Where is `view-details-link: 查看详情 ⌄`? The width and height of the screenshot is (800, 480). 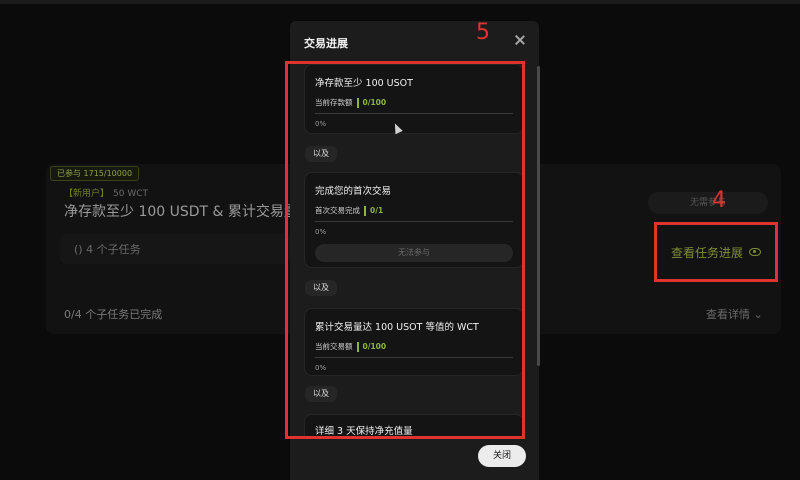 view-details-link: 查看详情 ⌄ is located at coordinates (734, 314).